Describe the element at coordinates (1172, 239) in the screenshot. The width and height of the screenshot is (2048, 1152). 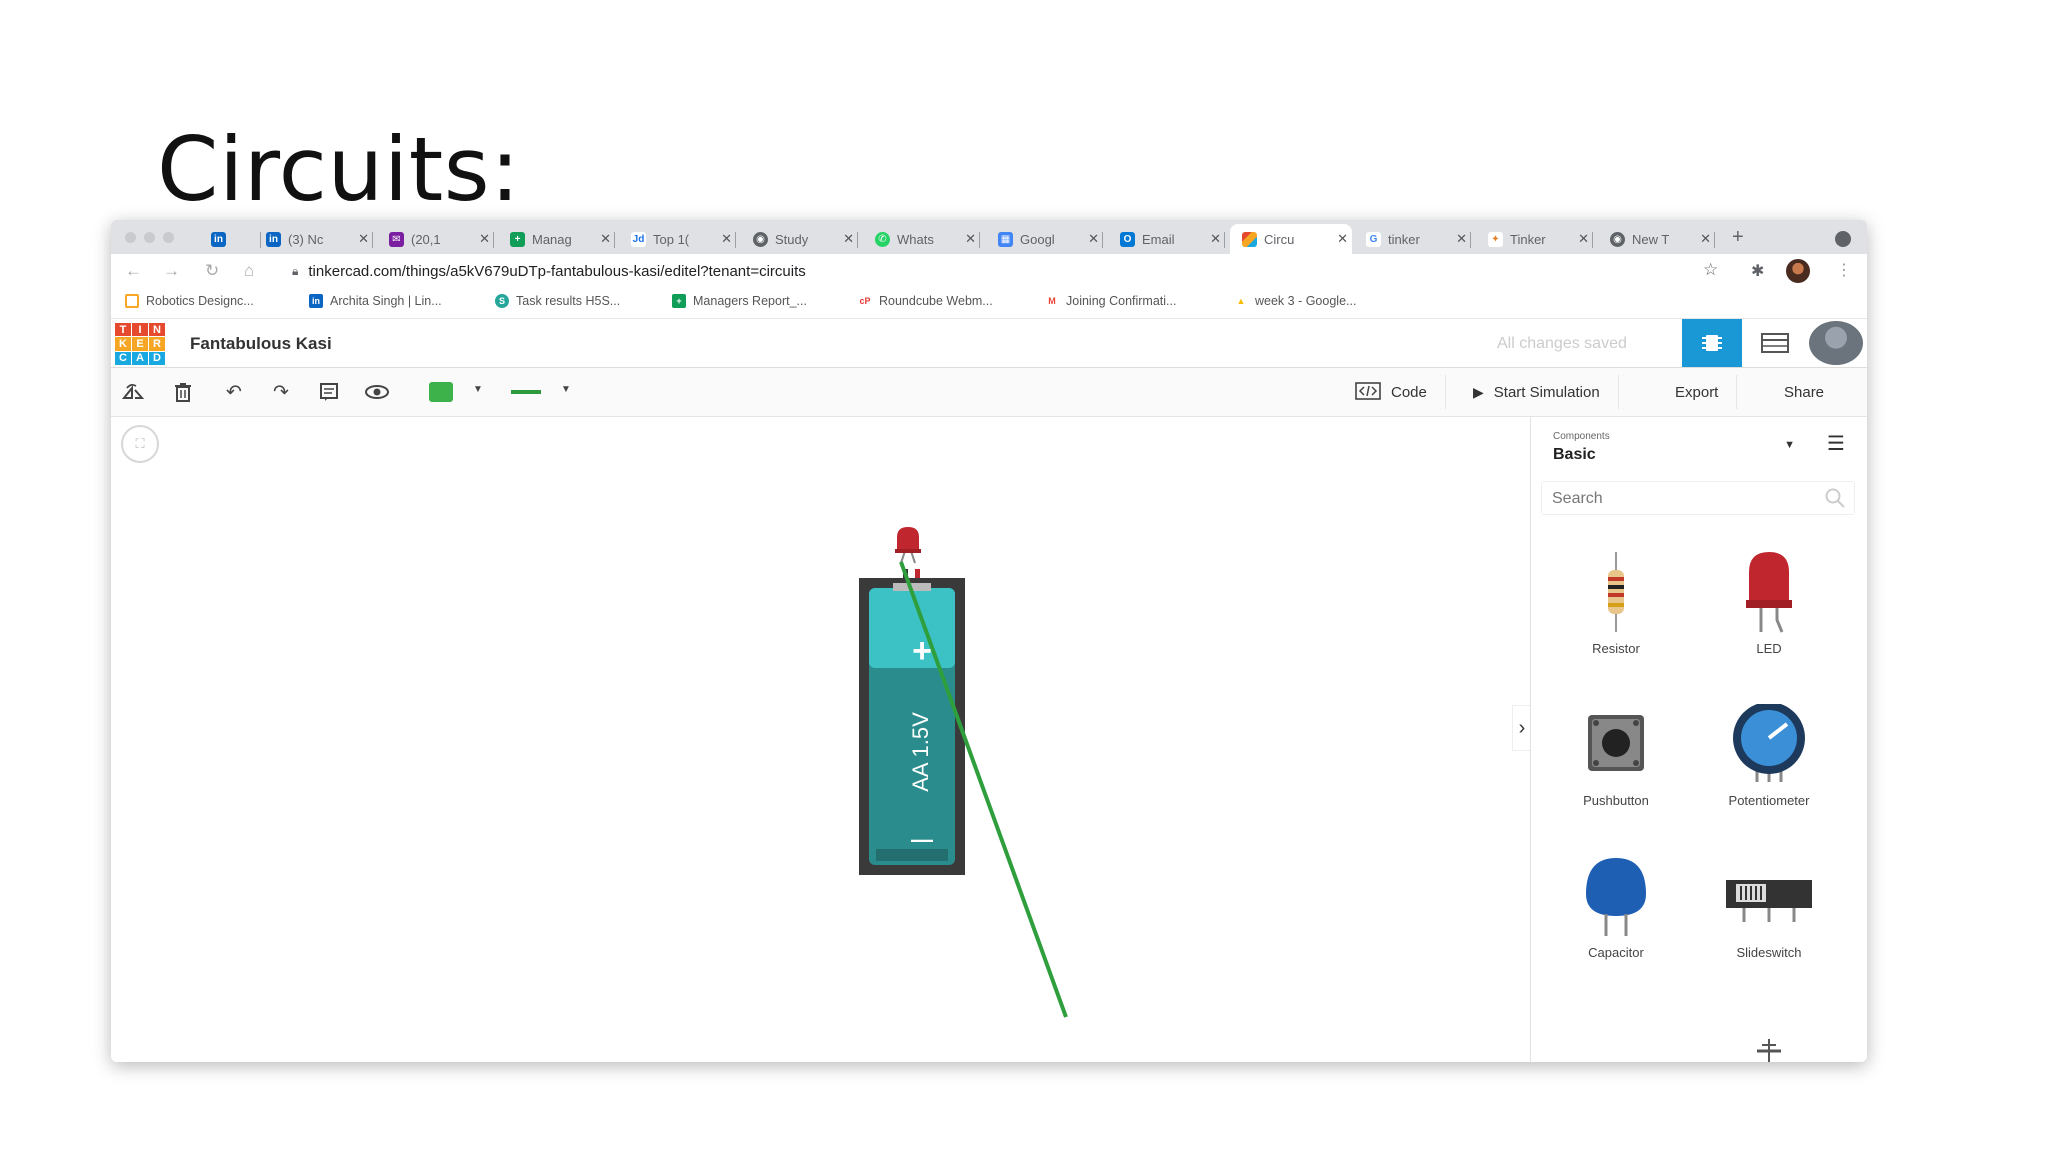
I see `browser-tab: O Email ✕` at that location.